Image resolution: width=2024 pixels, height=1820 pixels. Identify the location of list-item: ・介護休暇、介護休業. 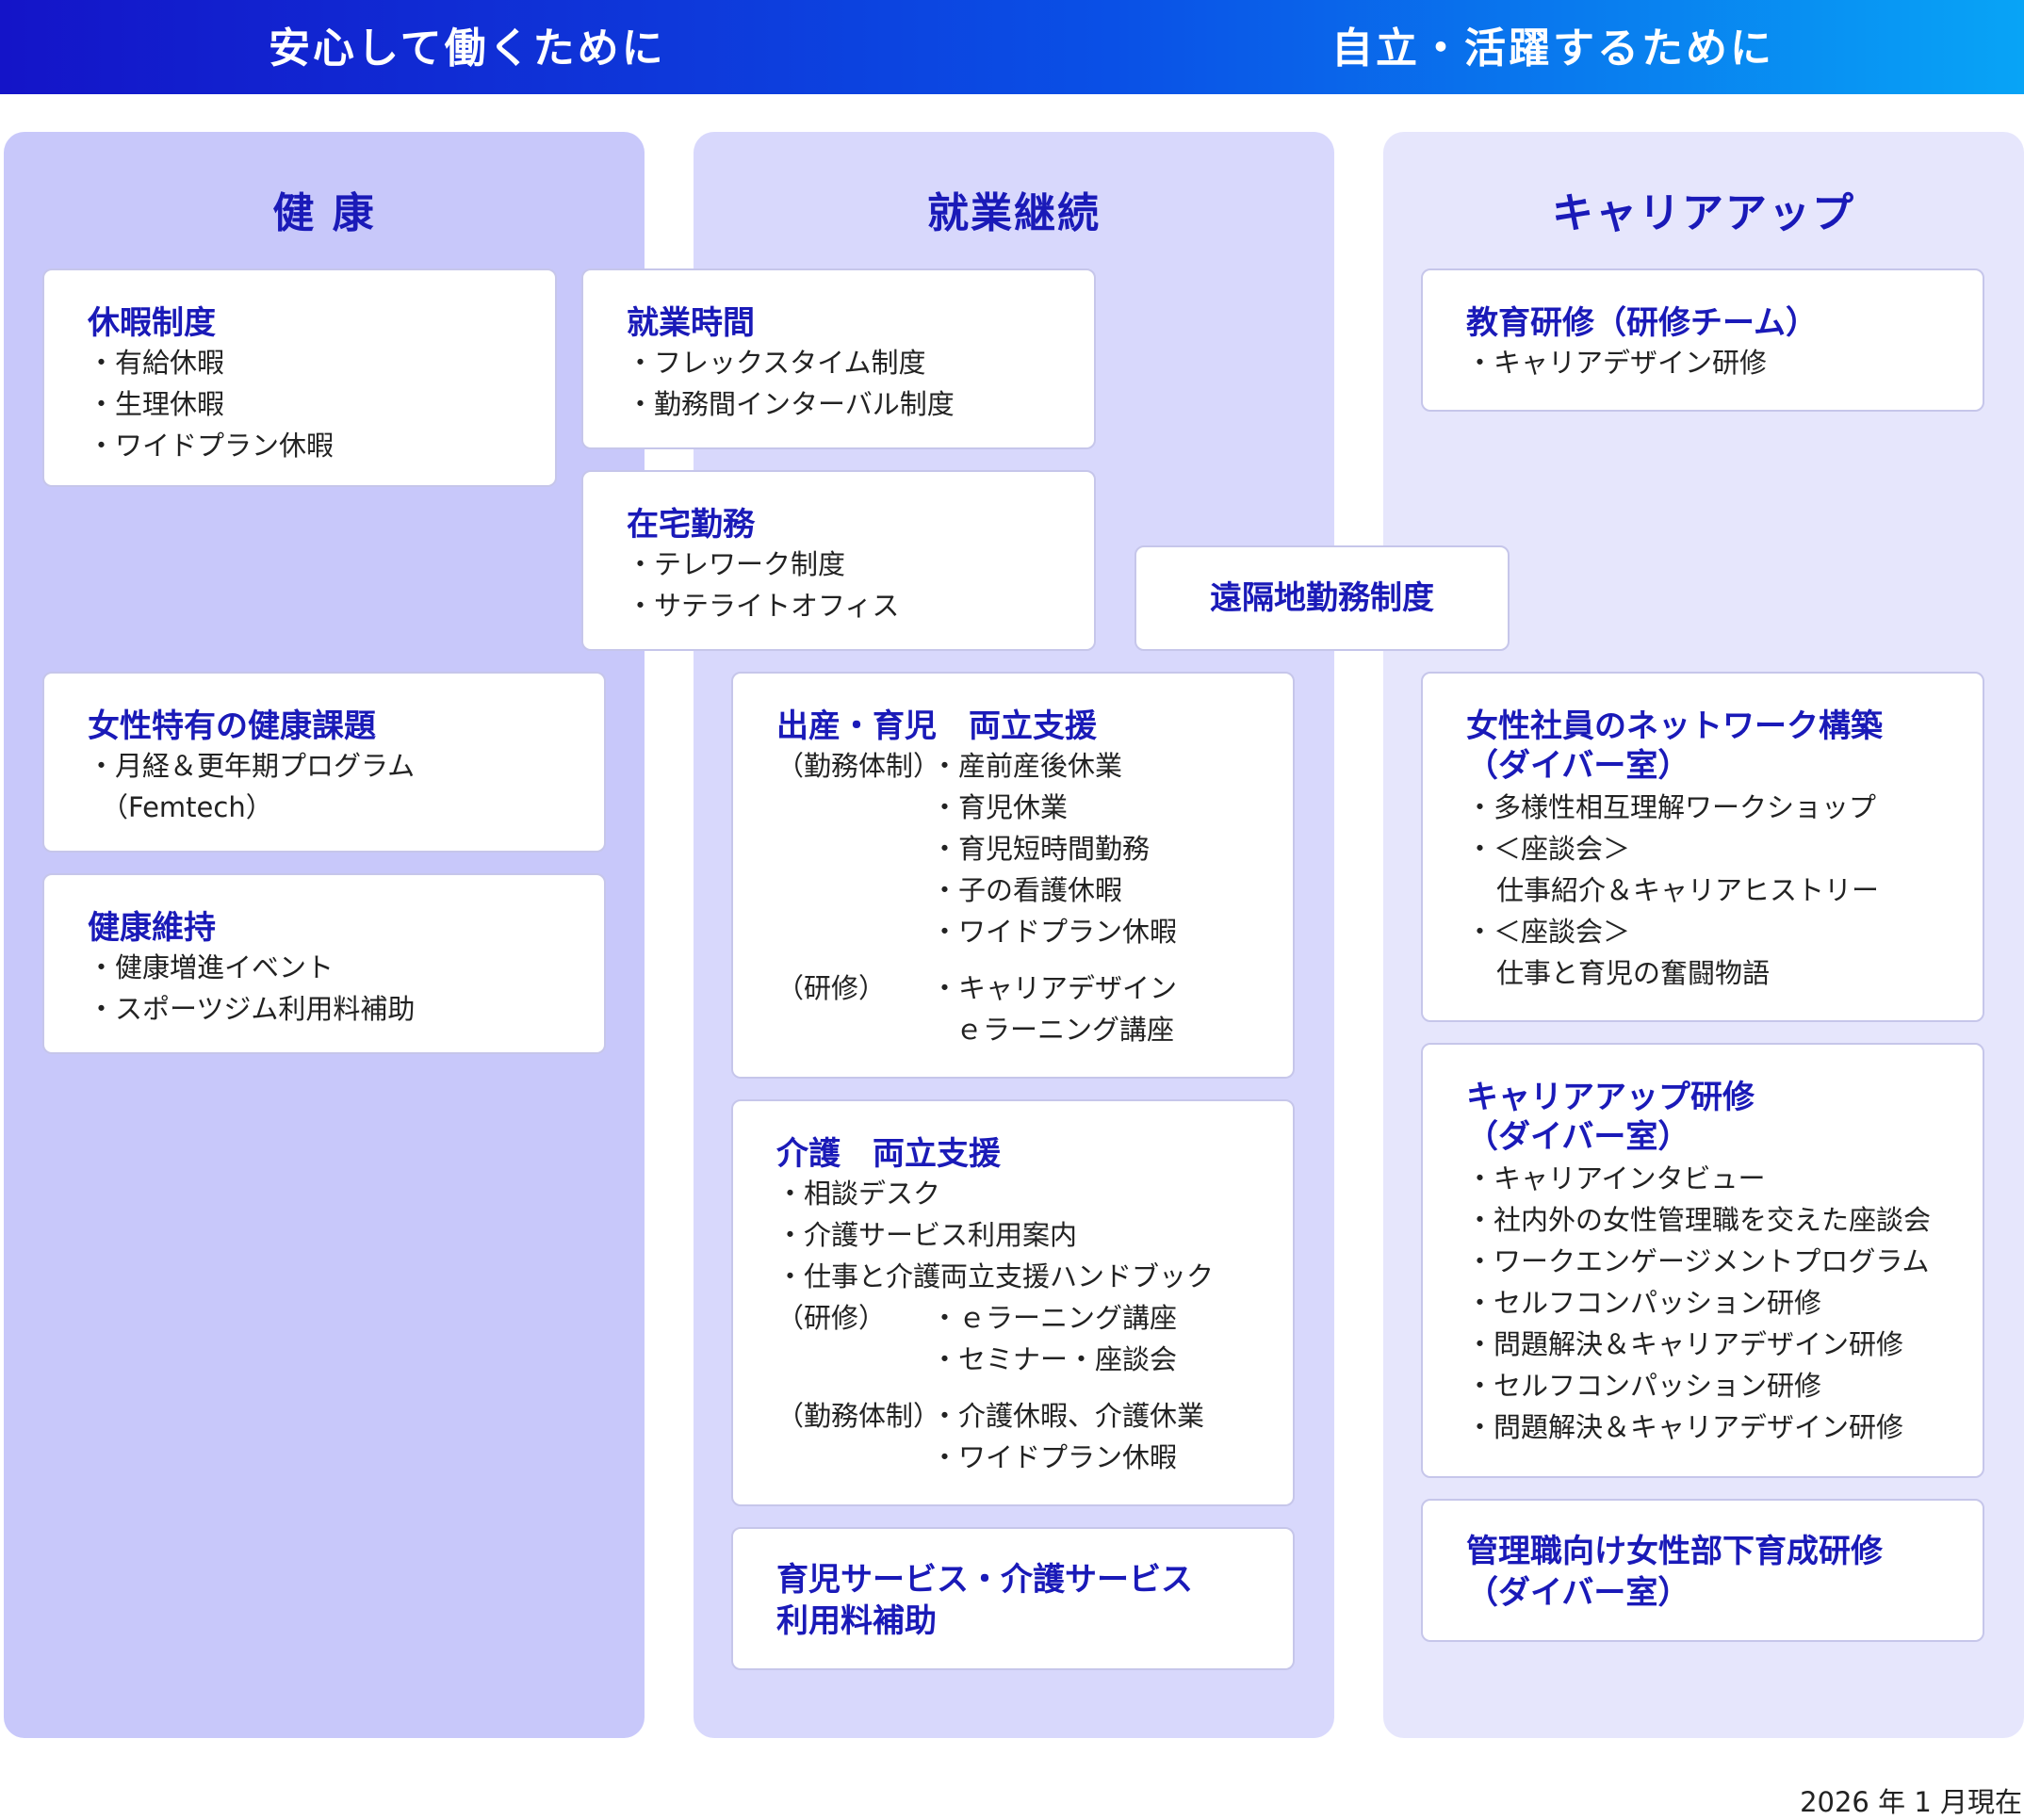
(1068, 1416).